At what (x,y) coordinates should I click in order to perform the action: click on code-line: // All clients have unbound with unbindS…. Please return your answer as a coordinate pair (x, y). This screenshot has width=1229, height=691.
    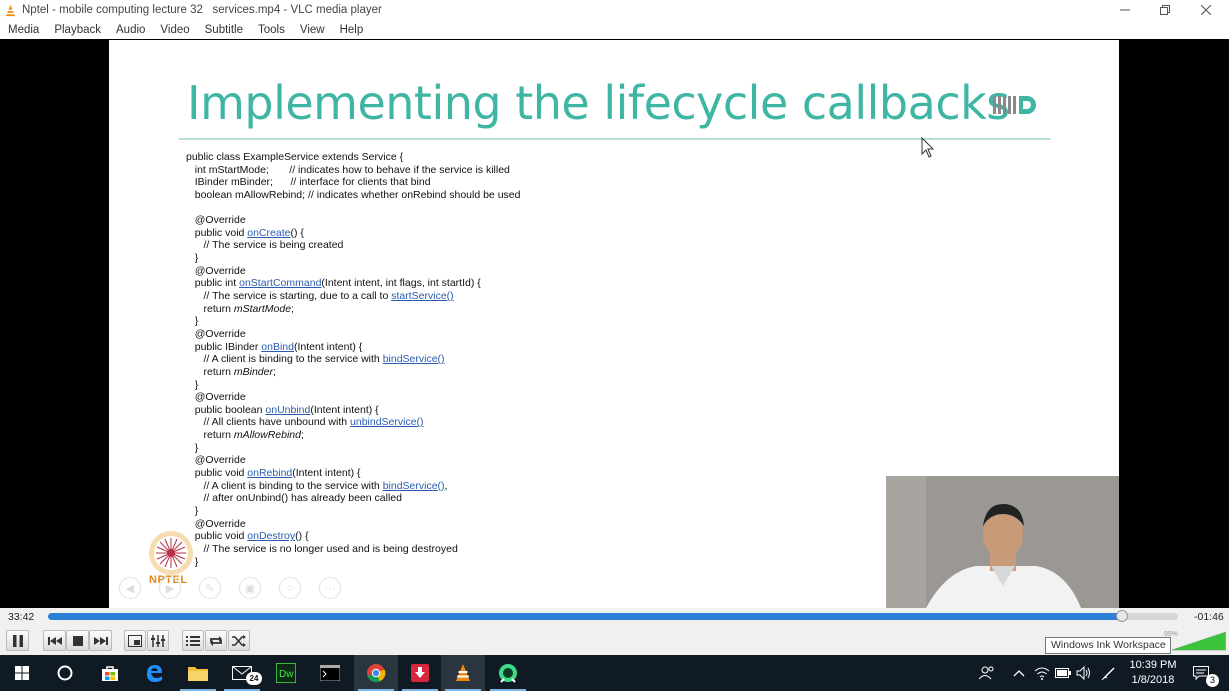
    Looking at the image, I should click on (353, 422).